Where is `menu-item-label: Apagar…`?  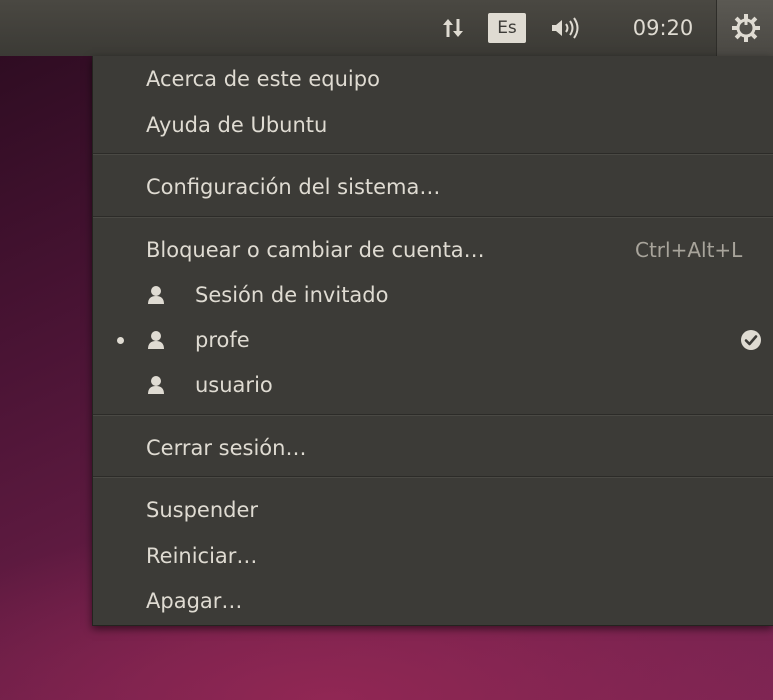
menu-item-label: Apagar… is located at coordinates (194, 601).